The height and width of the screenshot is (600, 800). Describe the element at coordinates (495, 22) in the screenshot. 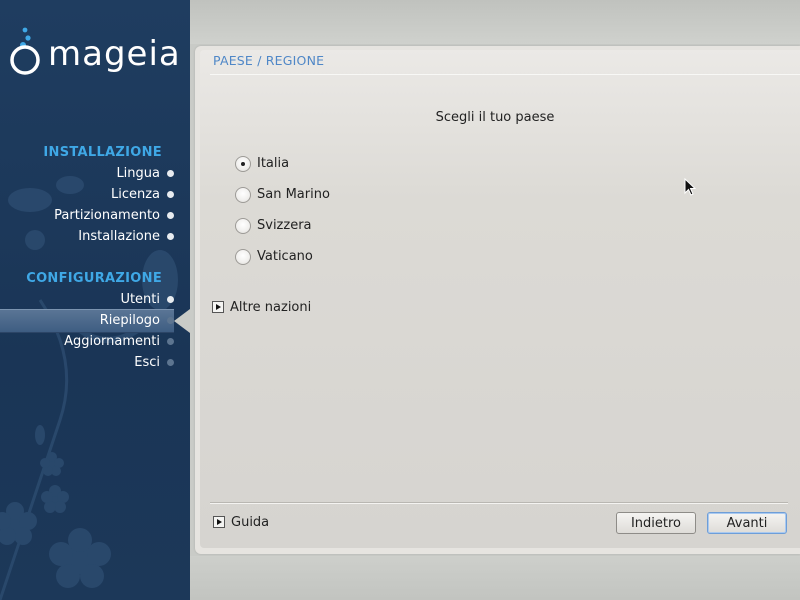

I see `top-band` at that location.